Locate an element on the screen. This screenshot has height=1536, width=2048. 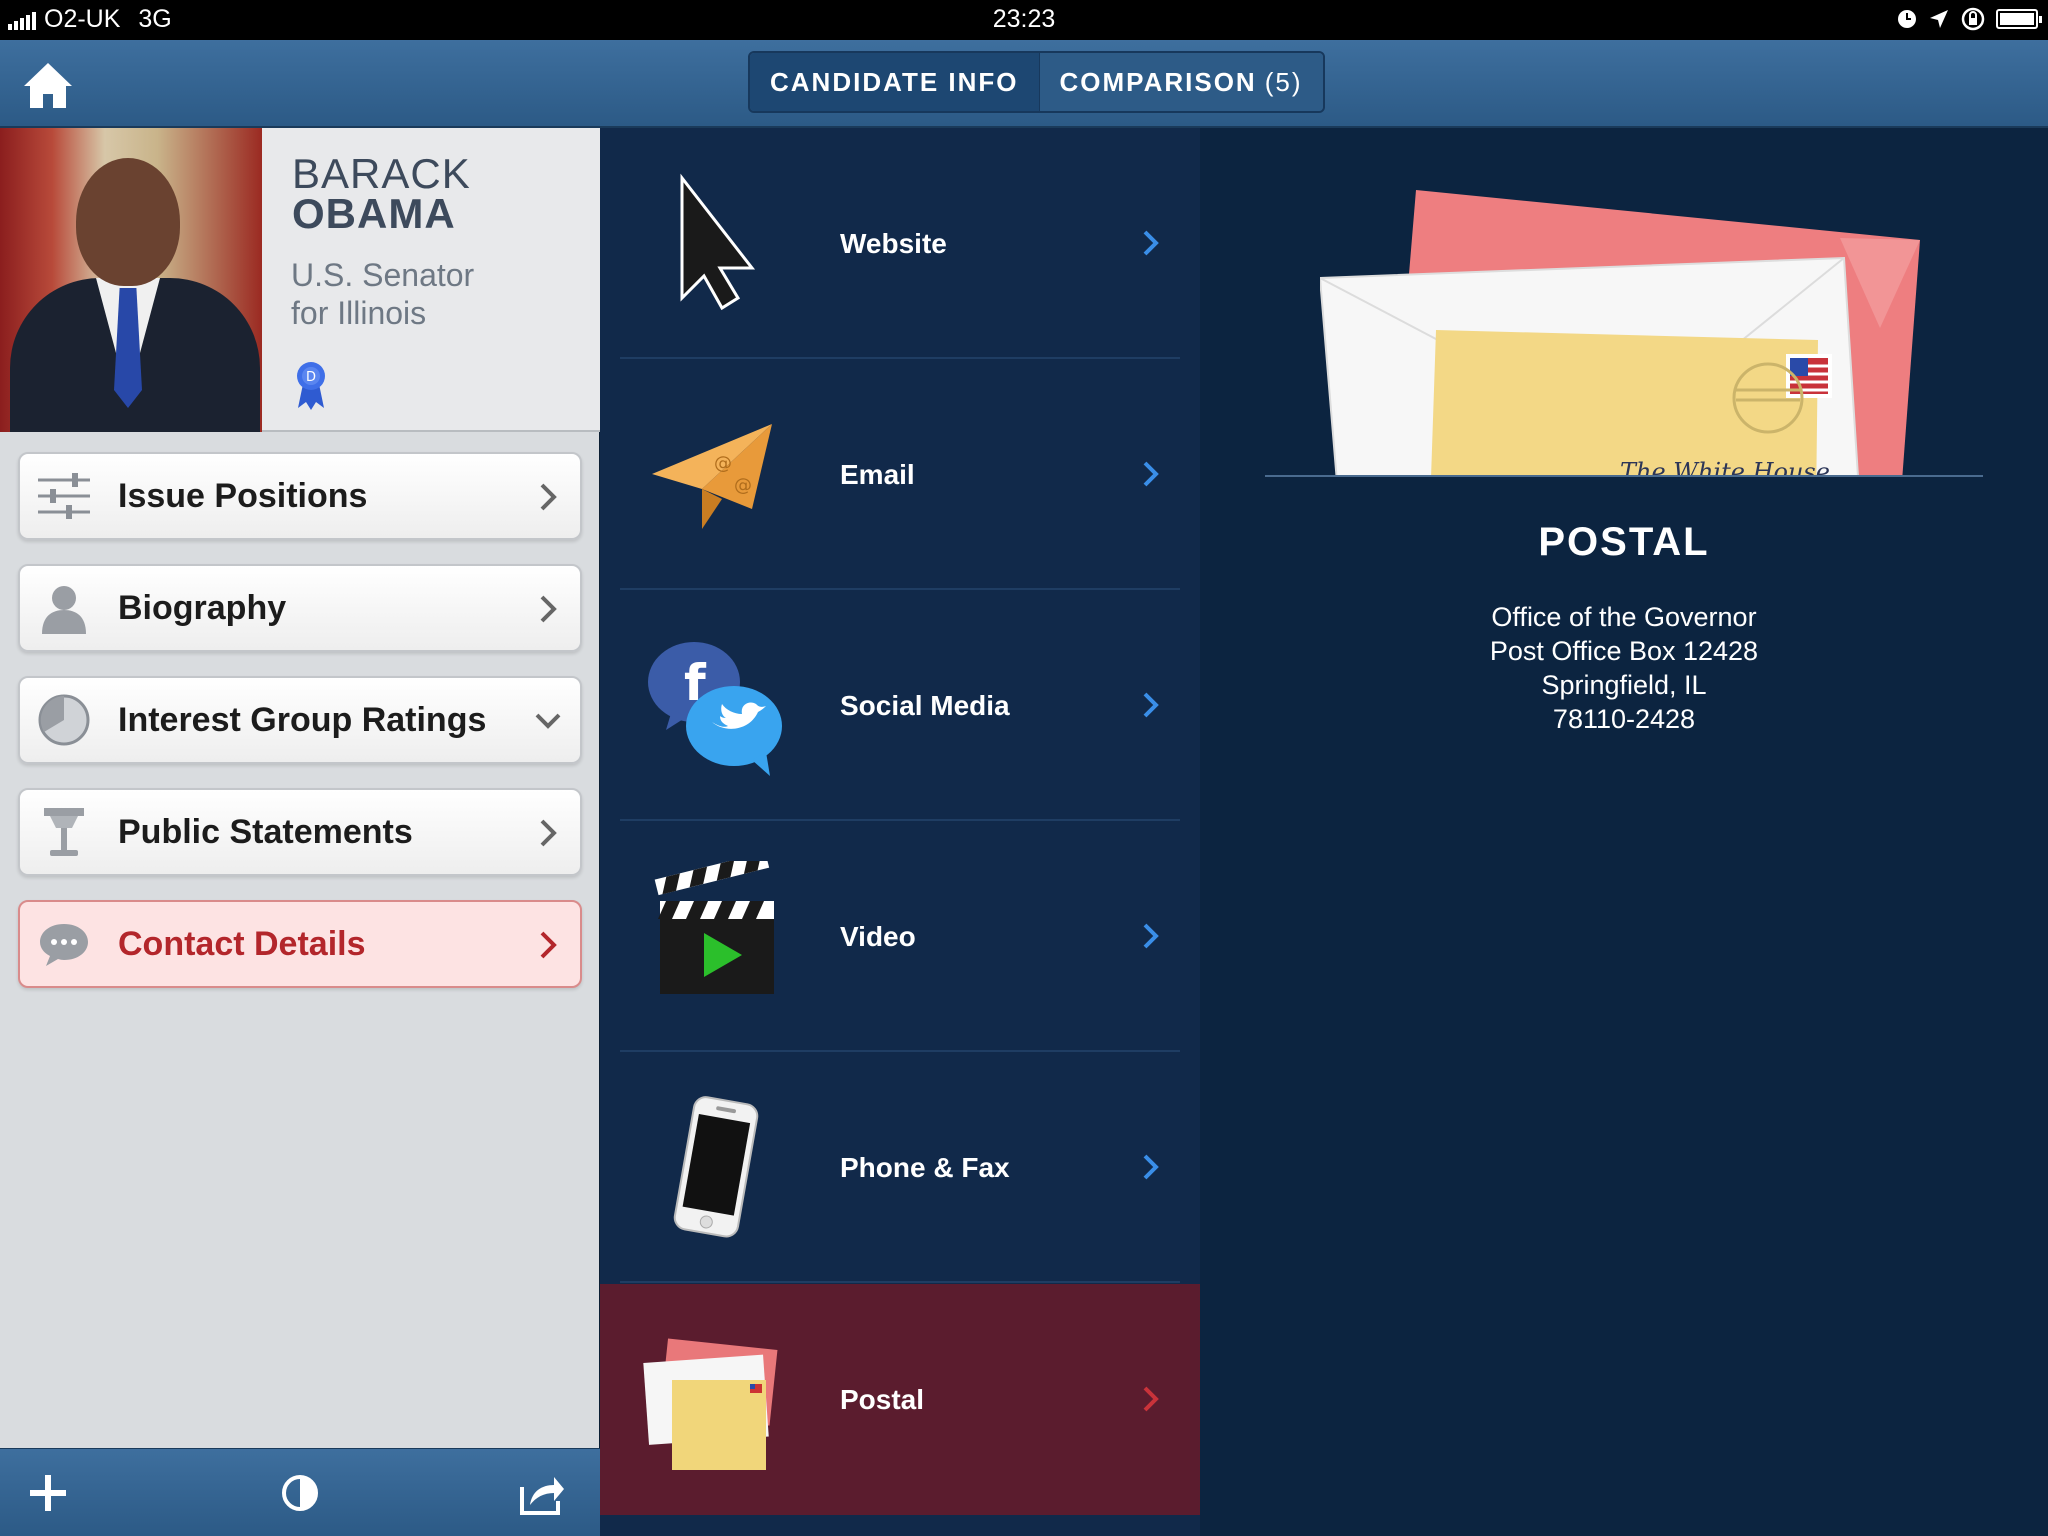
contact-row-postal: Postal is located at coordinates (900, 1399).